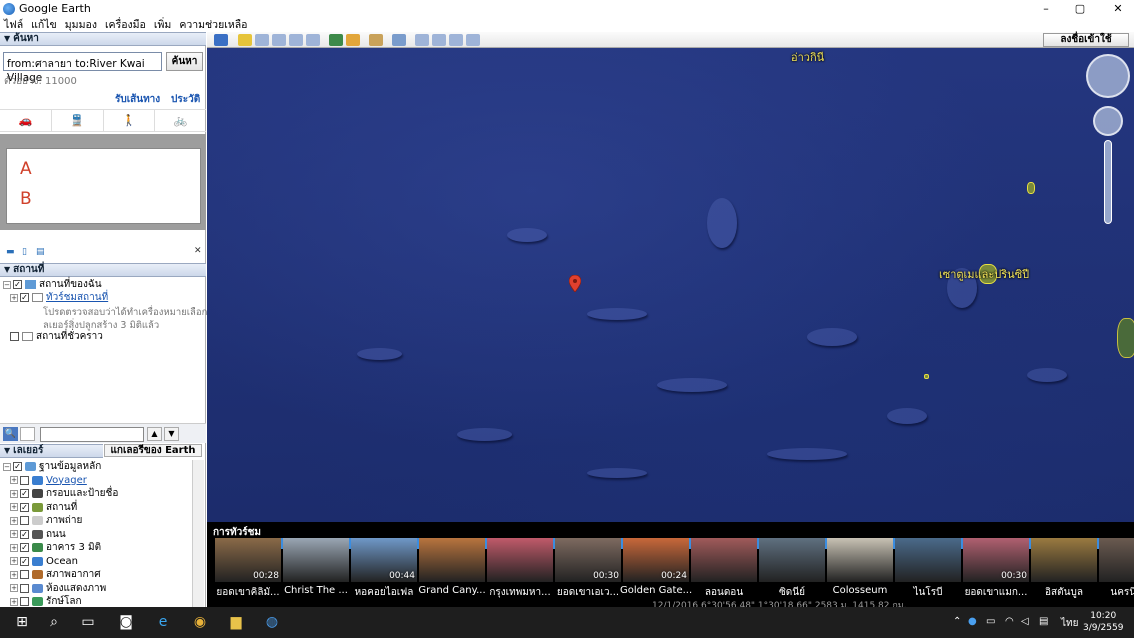 Image resolution: width=1134 pixels, height=638 pixels. Describe the element at coordinates (1025, 621) in the screenshot. I see `volume-icon: ◁` at that location.